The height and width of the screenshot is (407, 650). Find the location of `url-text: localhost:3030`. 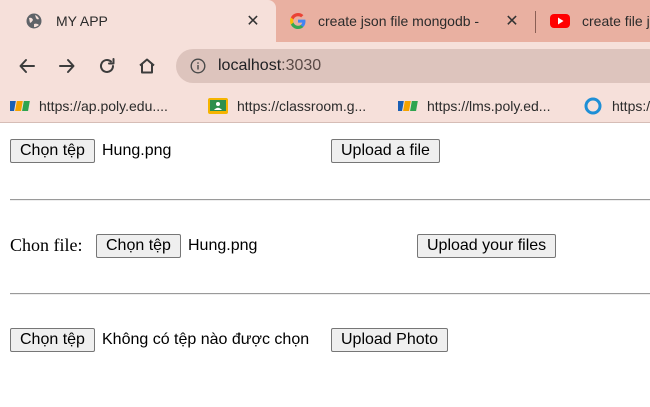

url-text: localhost:3030 is located at coordinates (269, 66).